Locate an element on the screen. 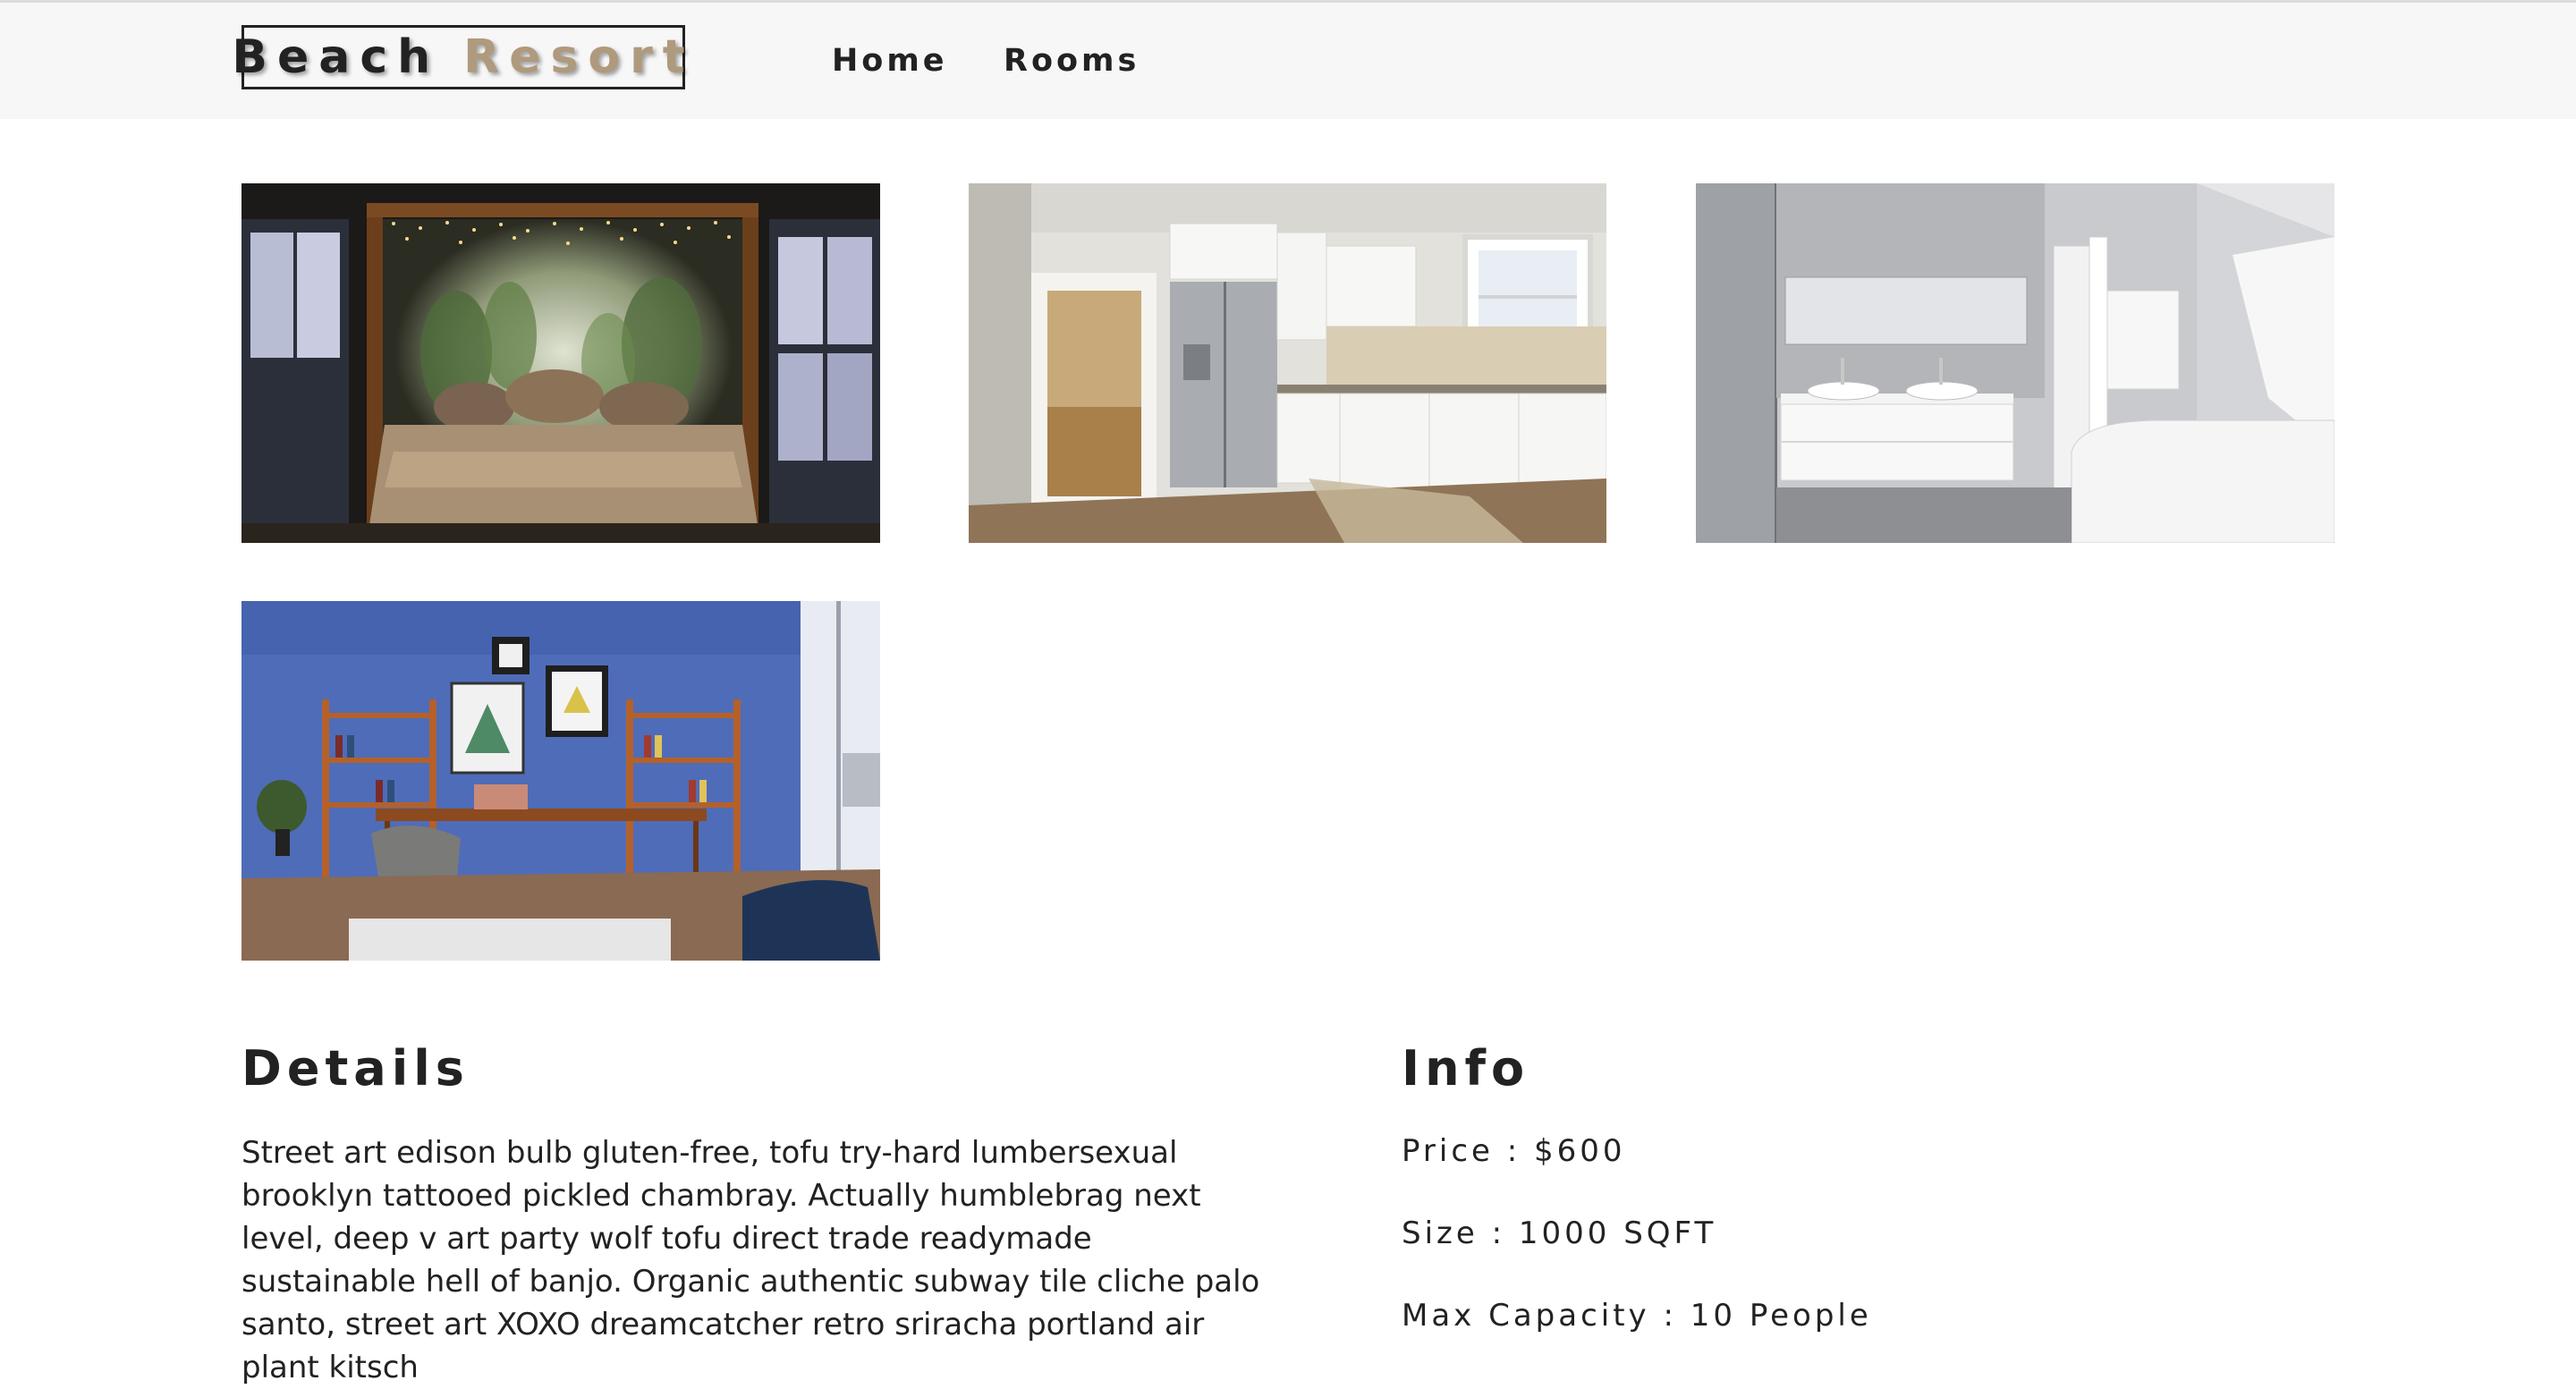 This screenshot has height=1389, width=2576. room-image-bedroom is located at coordinates (561, 363).